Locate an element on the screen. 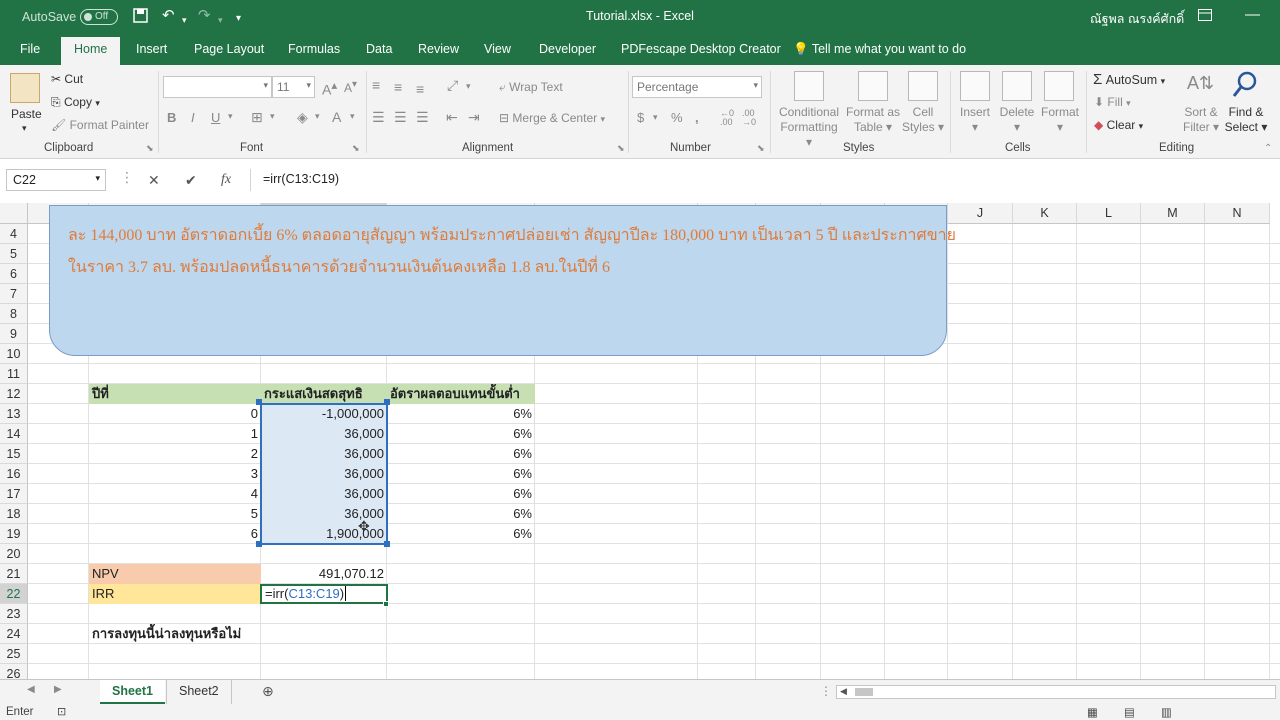 This screenshot has width=1280, height=720. tab-developer: Developer is located at coordinates (567, 49).